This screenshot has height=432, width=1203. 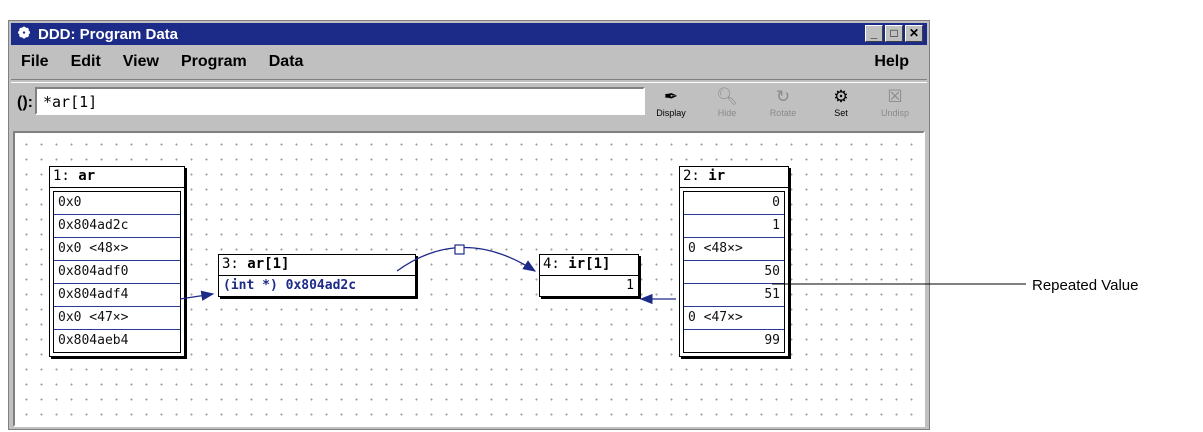 What do you see at coordinates (734, 203) in the screenshot?
I see `array-cell: 0` at bounding box center [734, 203].